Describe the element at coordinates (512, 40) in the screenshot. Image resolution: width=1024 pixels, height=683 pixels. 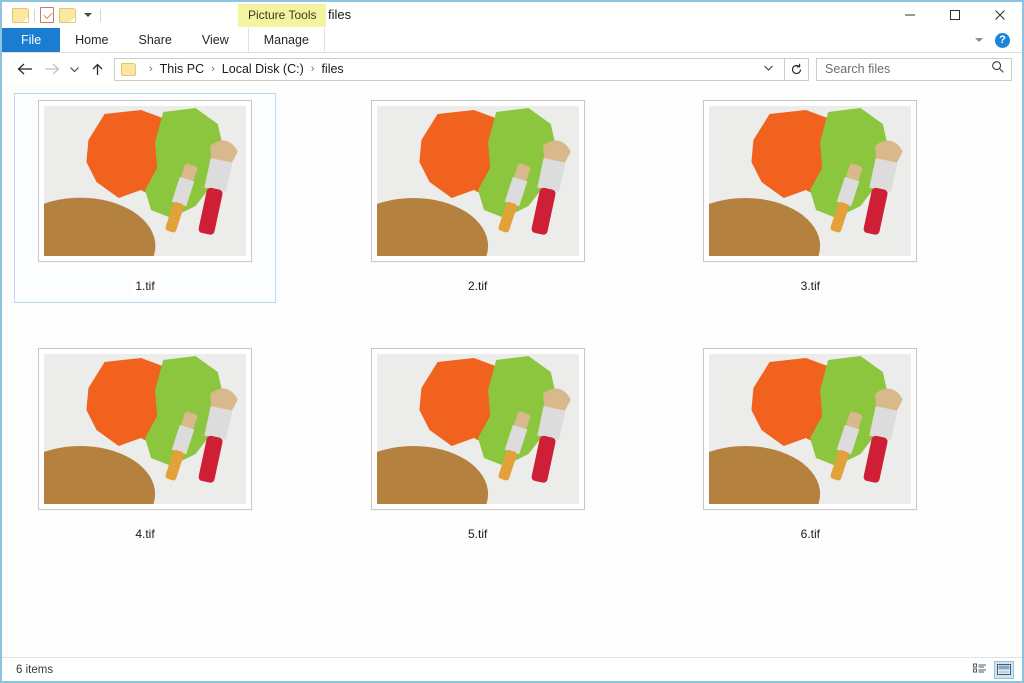
I see `ribbon-tab-strip: File Home Share View Manage ?` at that location.